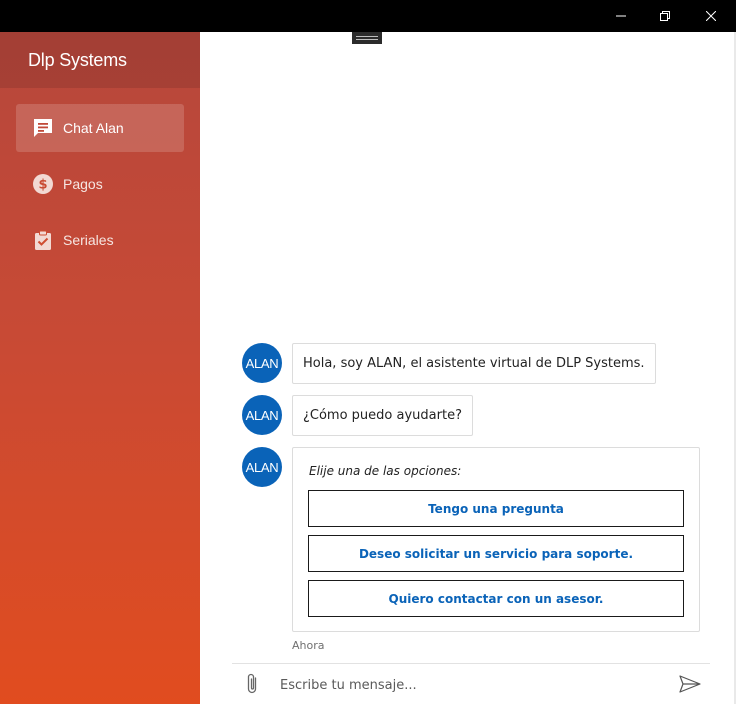  Describe the element at coordinates (93, 128) in the screenshot. I see `sidebar-item-label: Chat Alan` at that location.